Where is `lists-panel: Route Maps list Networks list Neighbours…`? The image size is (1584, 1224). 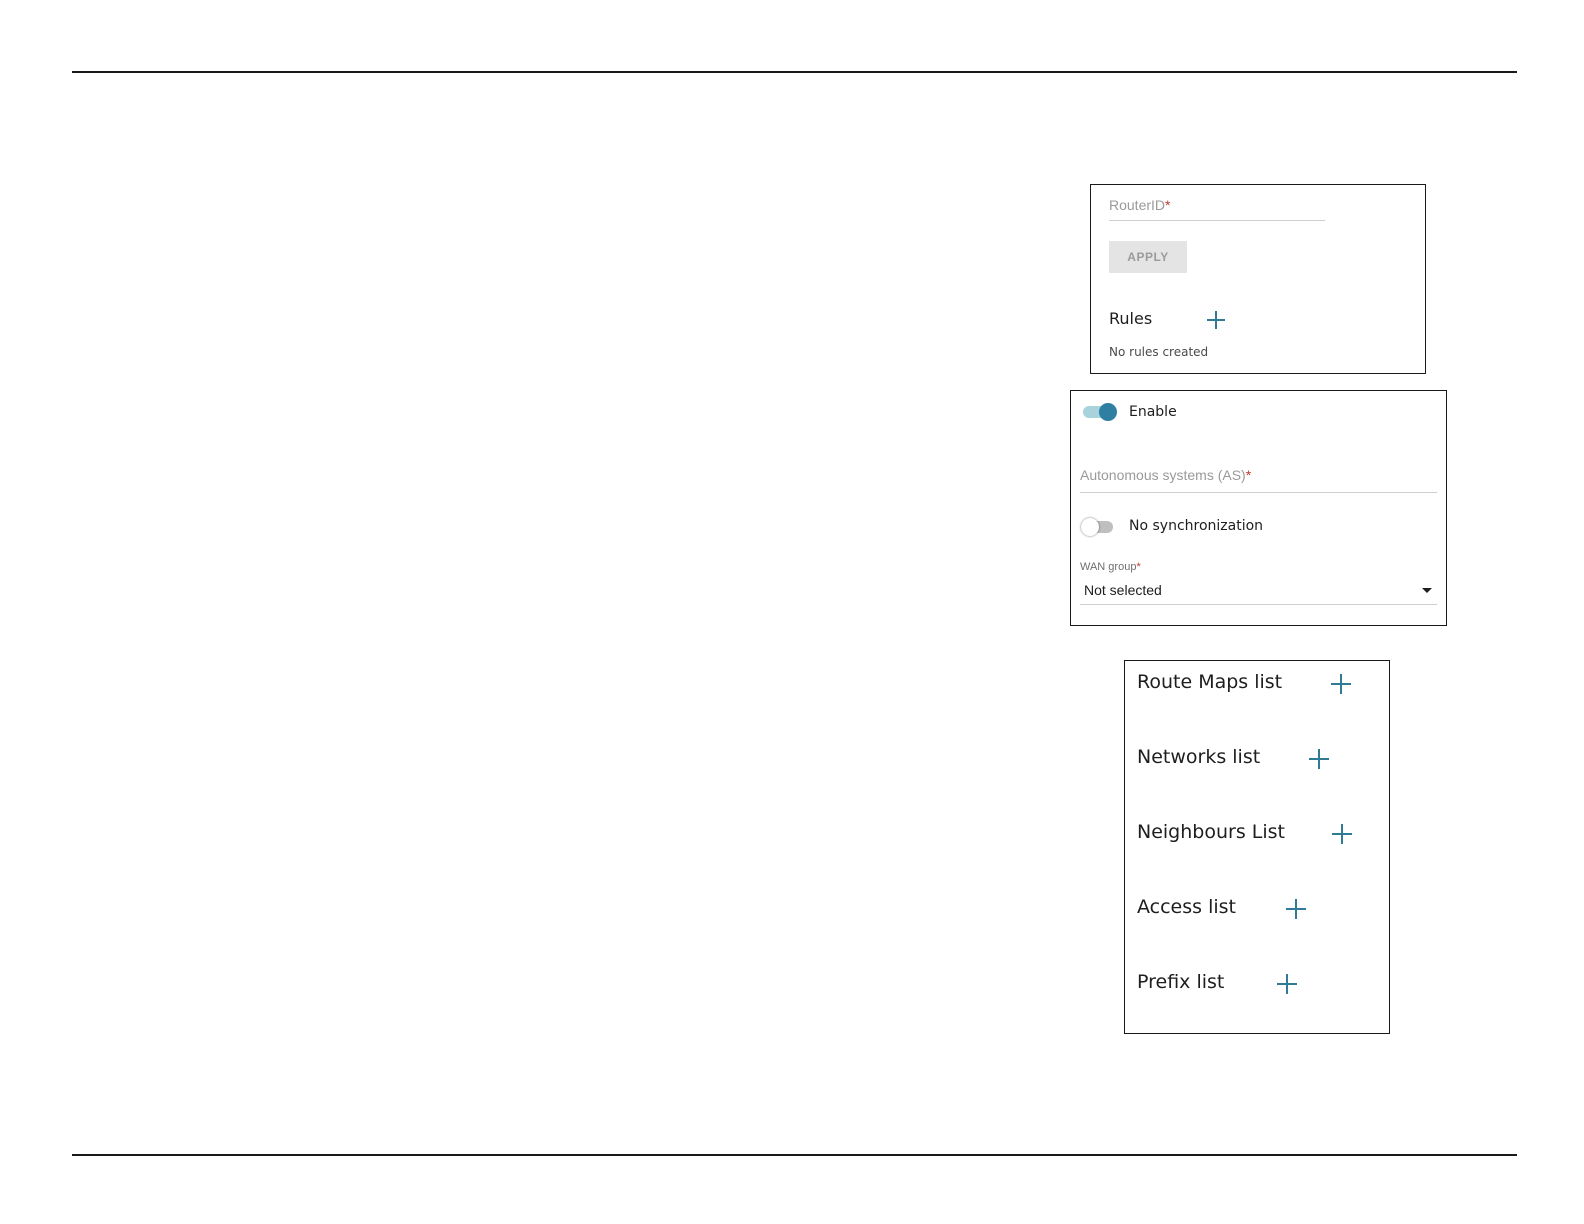
lists-panel: Route Maps list Networks list Neighbours… is located at coordinates (1257, 847).